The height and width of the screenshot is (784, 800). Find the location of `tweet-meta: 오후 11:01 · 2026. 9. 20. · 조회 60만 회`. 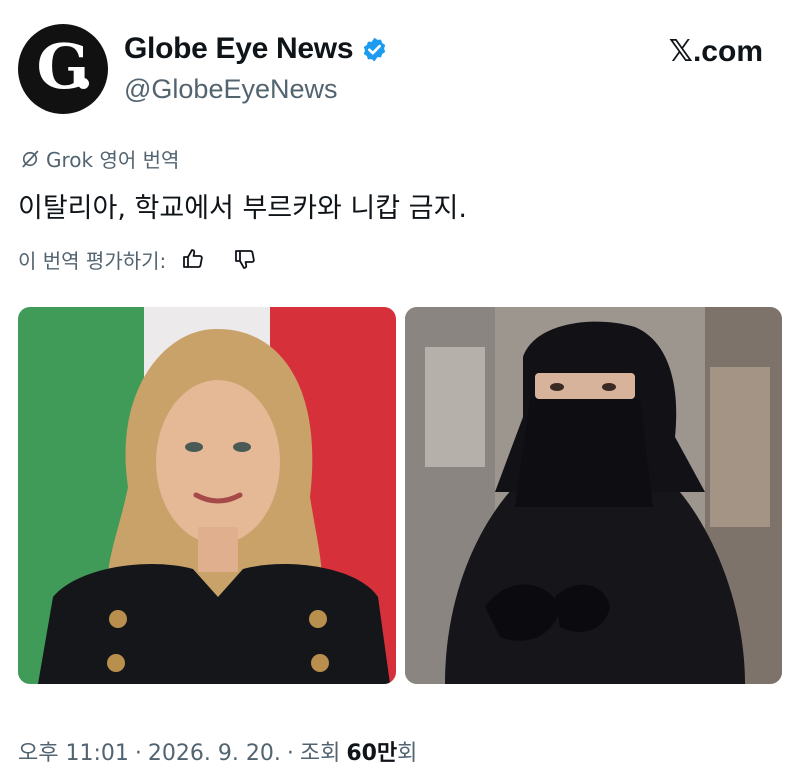

tweet-meta: 오후 11:01 · 2026. 9. 20. · 조회 60만 회 is located at coordinates (217, 751).